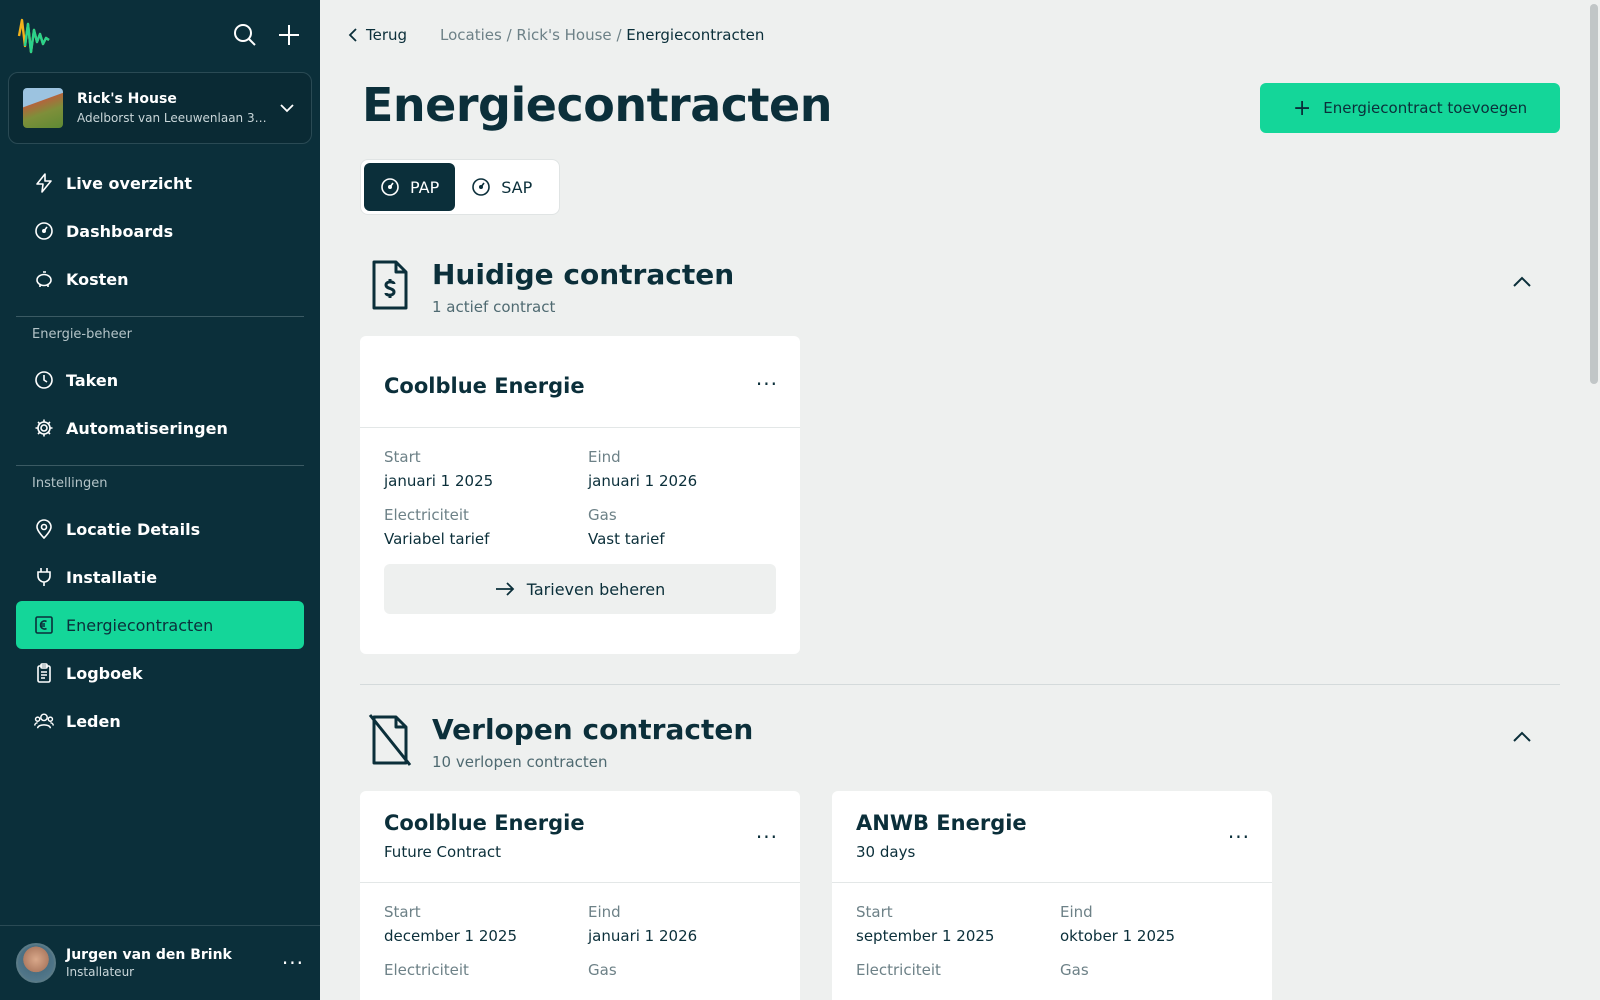  What do you see at coordinates (593, 729) in the screenshot?
I see `section-title: Verlopen contracten` at bounding box center [593, 729].